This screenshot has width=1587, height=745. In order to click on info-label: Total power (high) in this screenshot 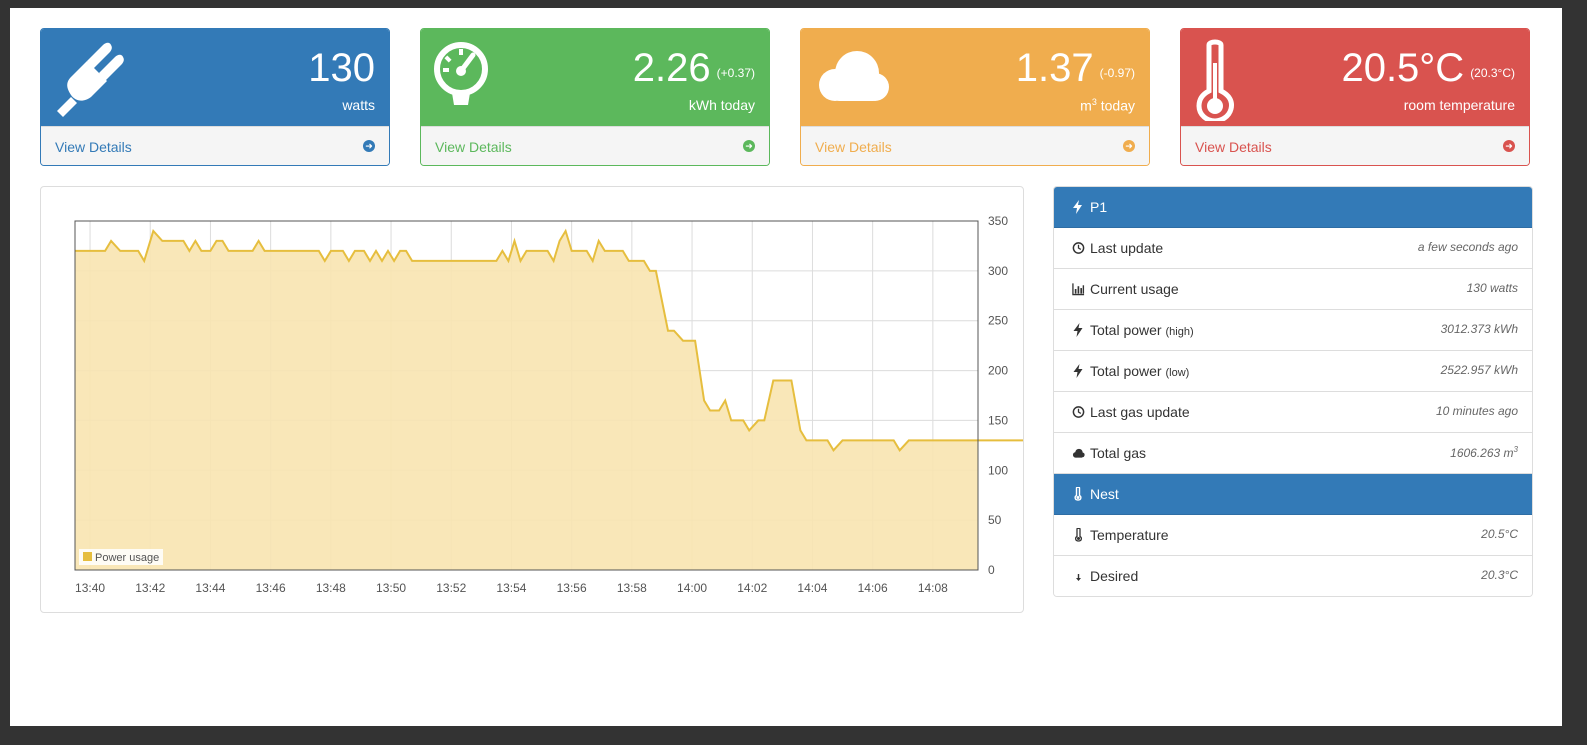, I will do `click(1142, 330)`.